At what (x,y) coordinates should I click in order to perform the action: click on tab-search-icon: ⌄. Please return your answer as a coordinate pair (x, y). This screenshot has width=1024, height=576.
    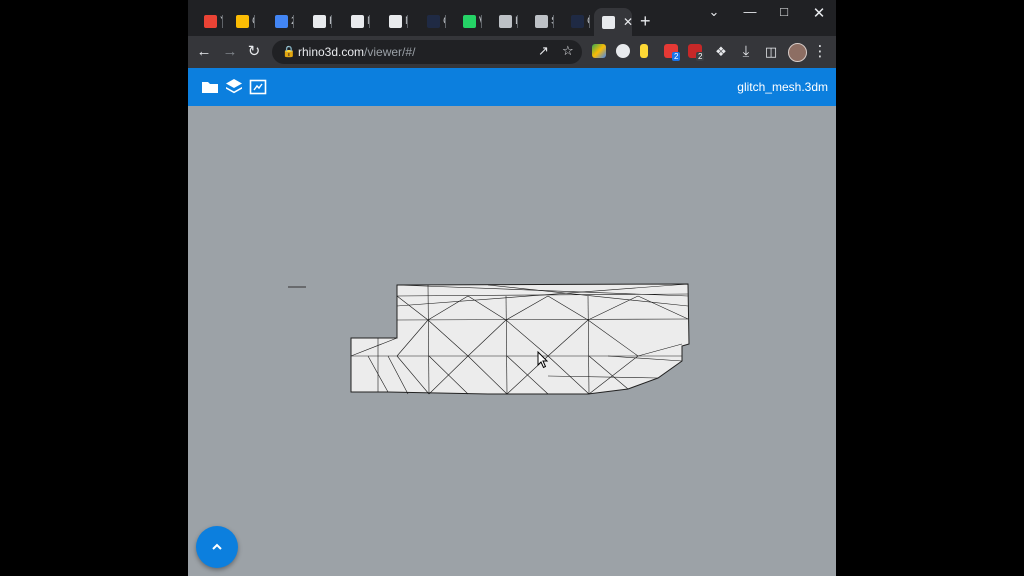
    Looking at the image, I should click on (714, 12).